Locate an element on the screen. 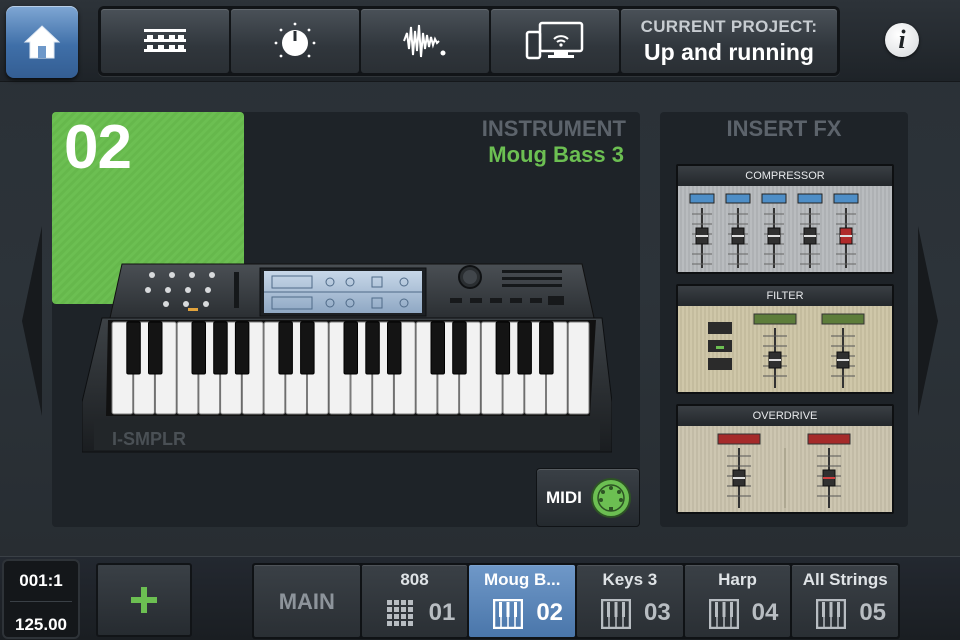 Image resolution: width=960 pixels, height=640 pixels. track-main-label: MAIN is located at coordinates (306, 601).